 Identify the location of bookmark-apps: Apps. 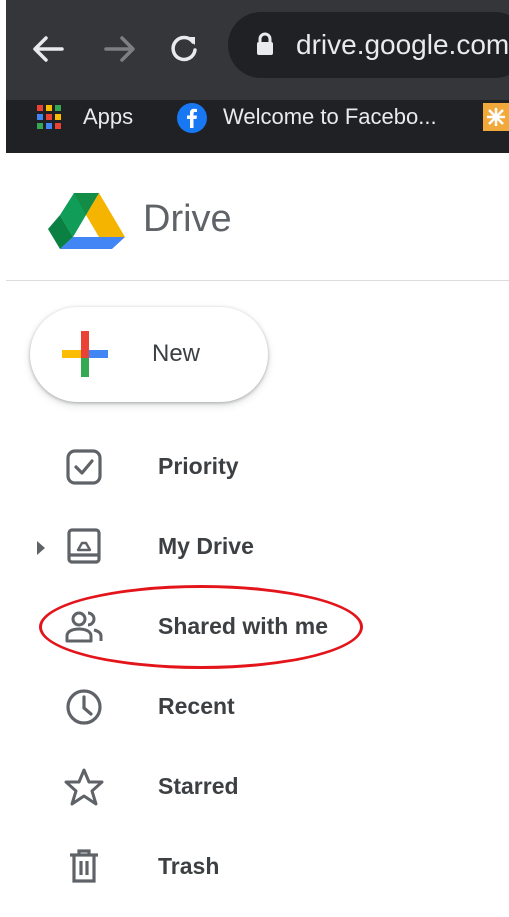
(108, 117).